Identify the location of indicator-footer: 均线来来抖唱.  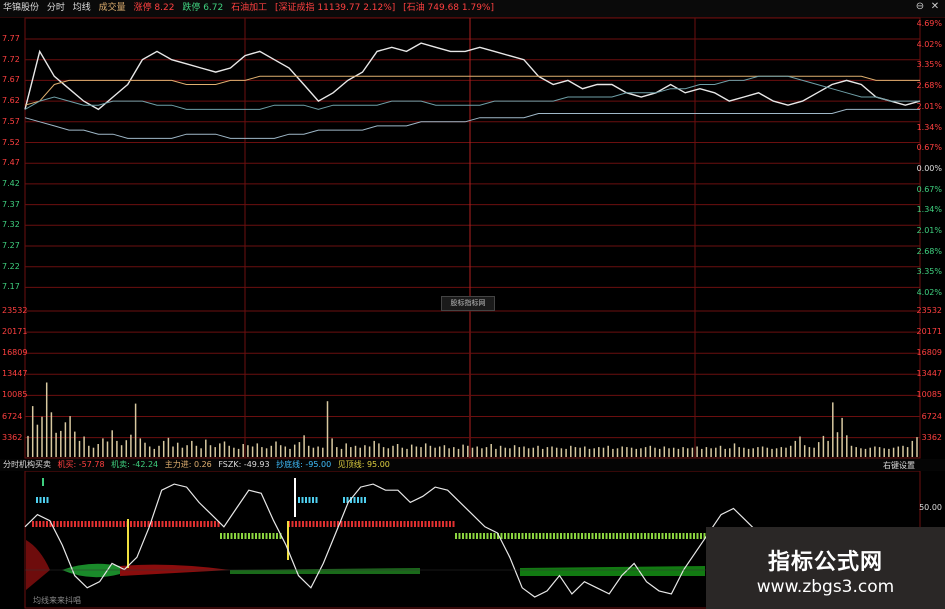
(57, 600).